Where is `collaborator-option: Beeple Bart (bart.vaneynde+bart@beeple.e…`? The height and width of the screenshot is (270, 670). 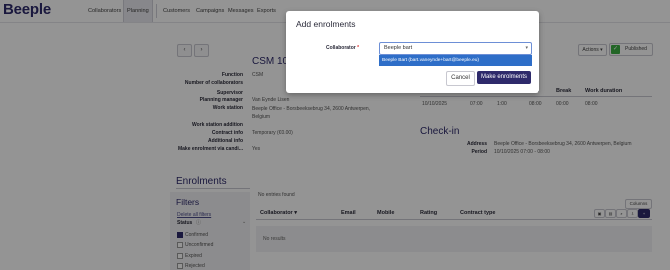 collaborator-option: Beeple Bart (bart.vaneynde+bart@beeple.e… is located at coordinates (455, 60).